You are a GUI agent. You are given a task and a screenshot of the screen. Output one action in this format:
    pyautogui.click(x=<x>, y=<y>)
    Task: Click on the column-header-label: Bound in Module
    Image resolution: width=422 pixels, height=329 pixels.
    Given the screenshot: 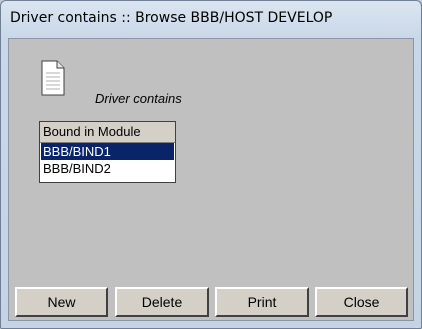 What is the action you would take?
    pyautogui.click(x=92, y=131)
    